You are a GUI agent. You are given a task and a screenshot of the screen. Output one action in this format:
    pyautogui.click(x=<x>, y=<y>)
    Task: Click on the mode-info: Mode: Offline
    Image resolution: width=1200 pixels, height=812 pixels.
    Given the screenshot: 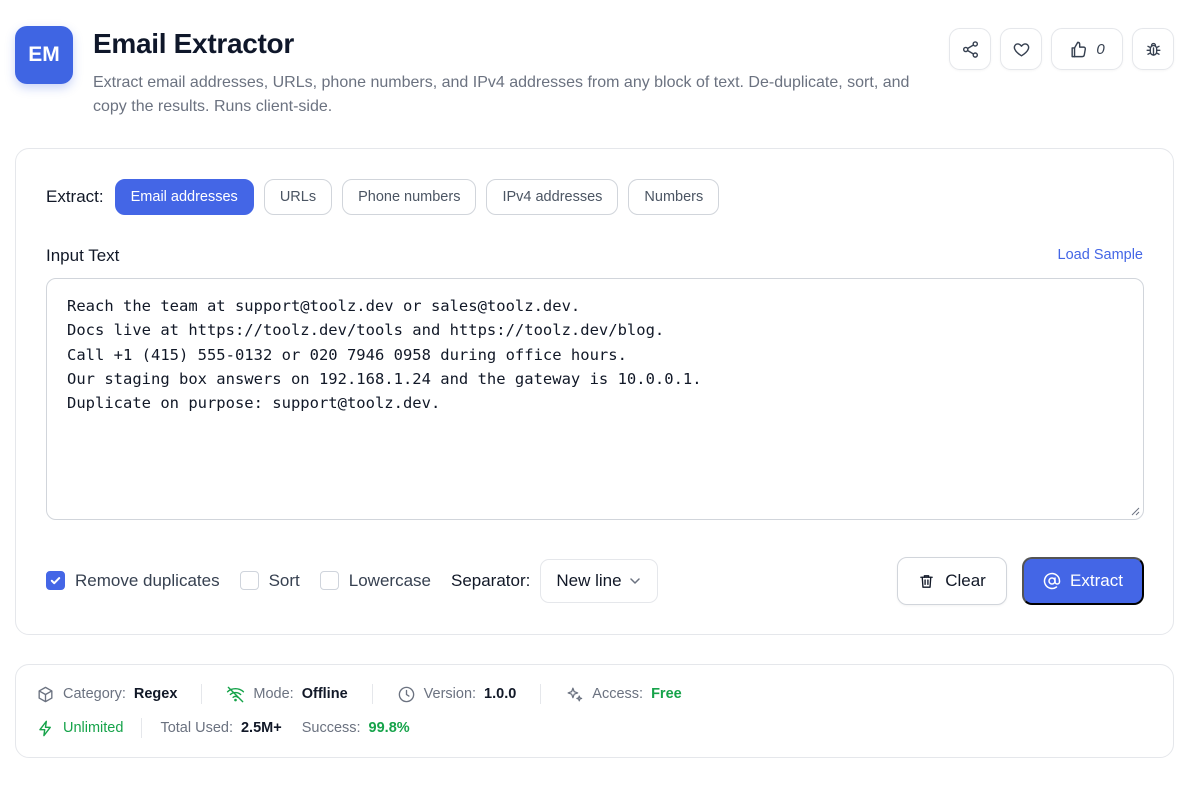 What is the action you would take?
    pyautogui.click(x=287, y=694)
    